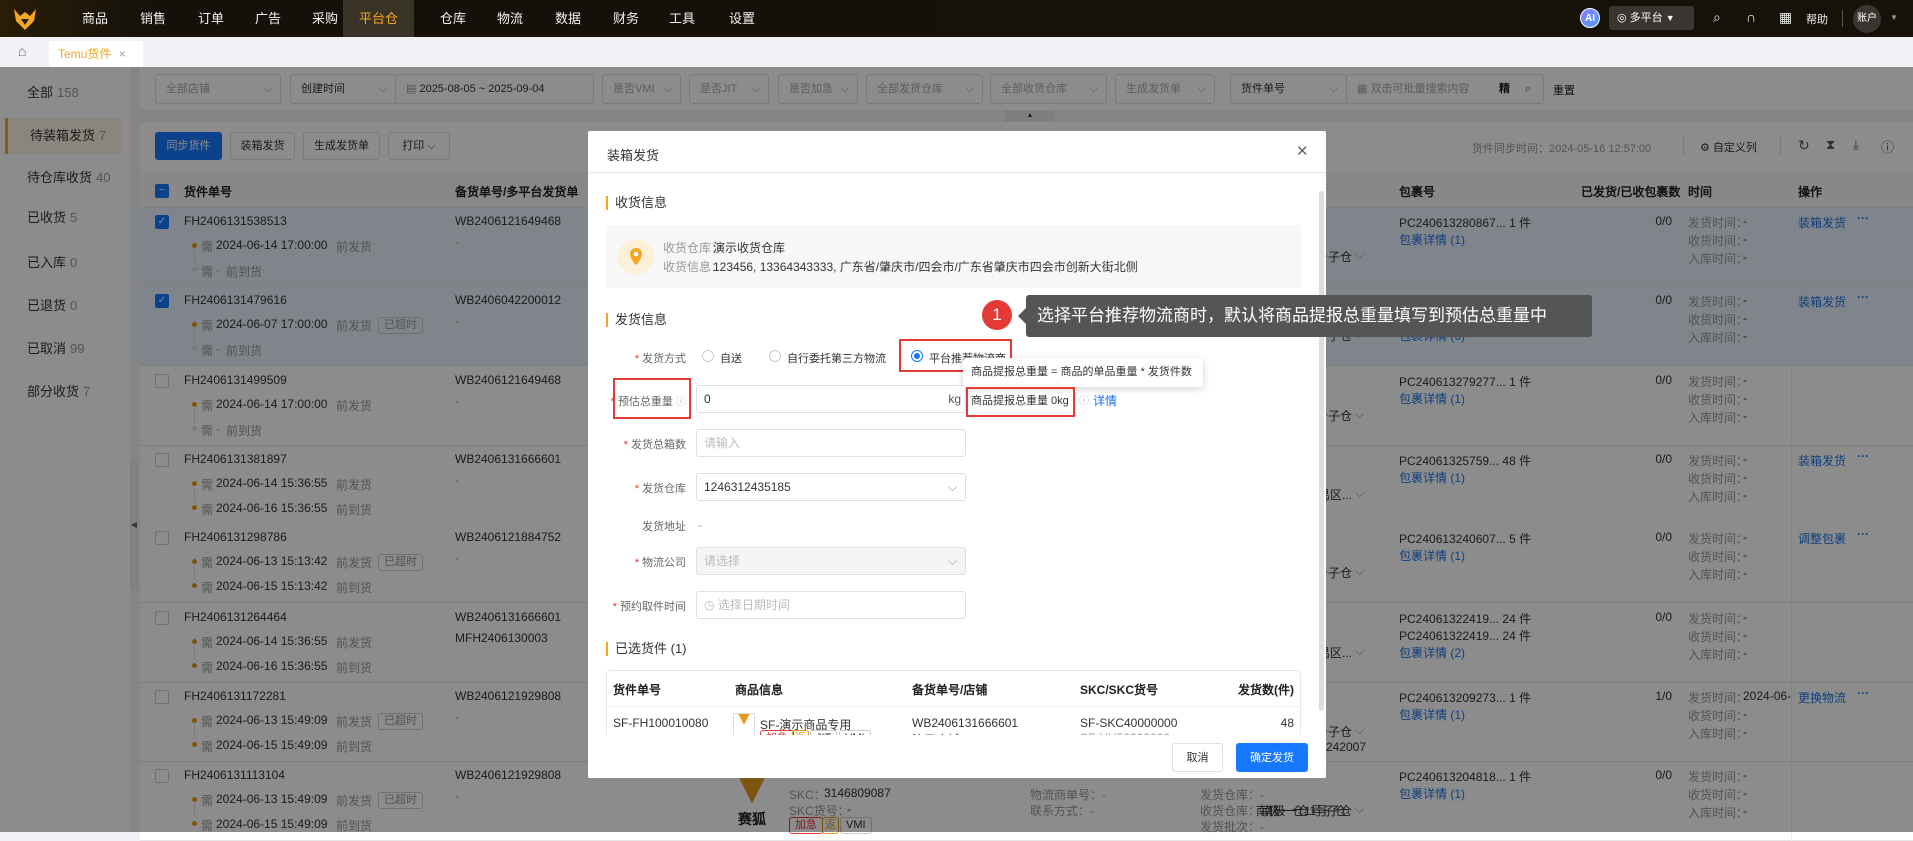  I want to click on sel-col-id: 货件单号, so click(637, 690).